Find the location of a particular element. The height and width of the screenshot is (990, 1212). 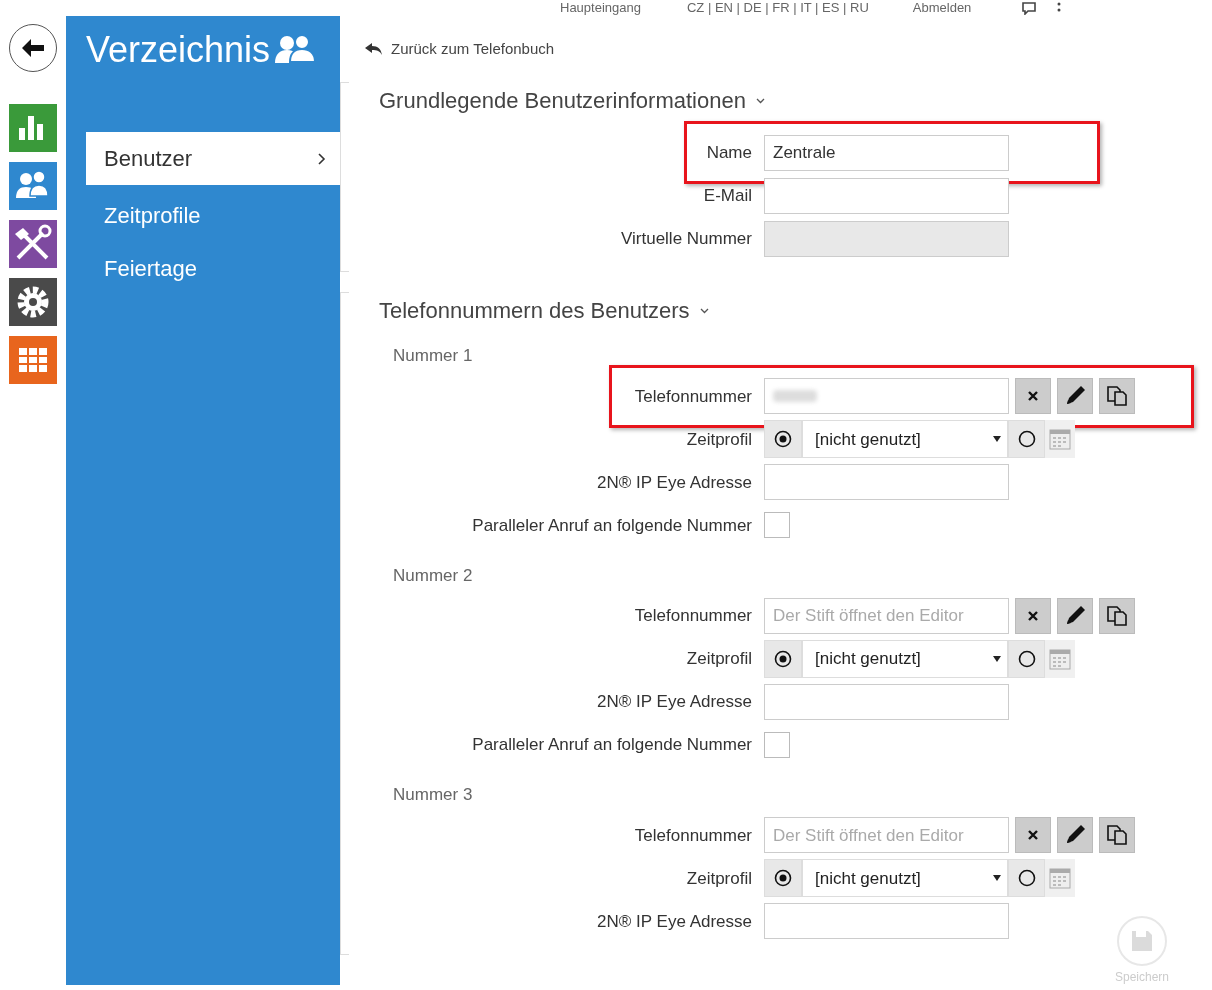

back-link: Zurück zum Telefonbuch is located at coordinates (460, 49).